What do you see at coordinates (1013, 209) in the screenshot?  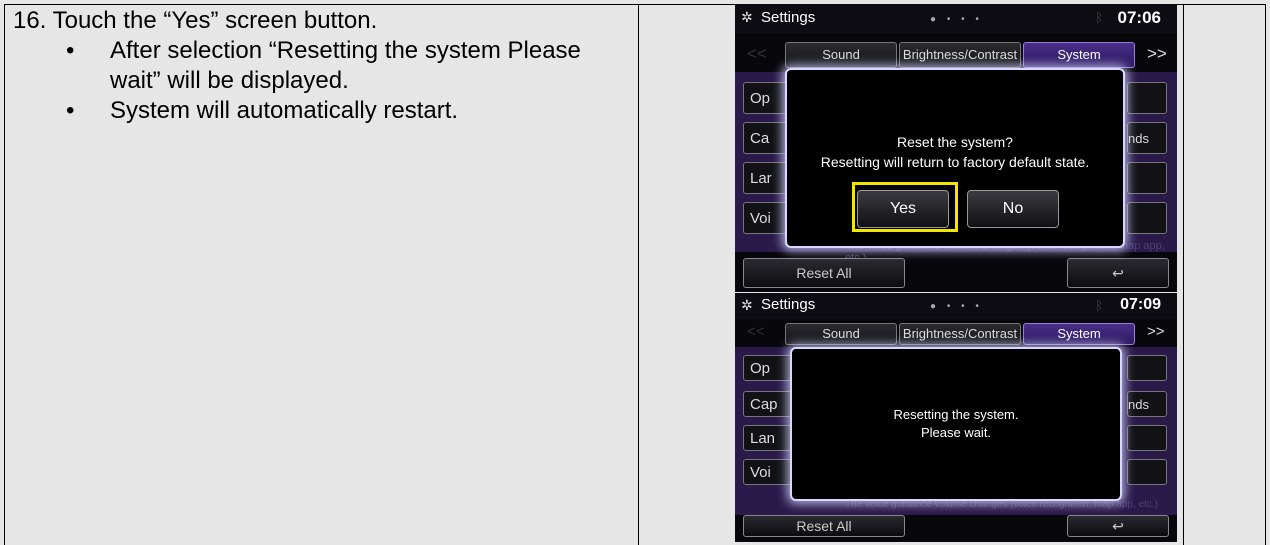 I see `no-button: No` at bounding box center [1013, 209].